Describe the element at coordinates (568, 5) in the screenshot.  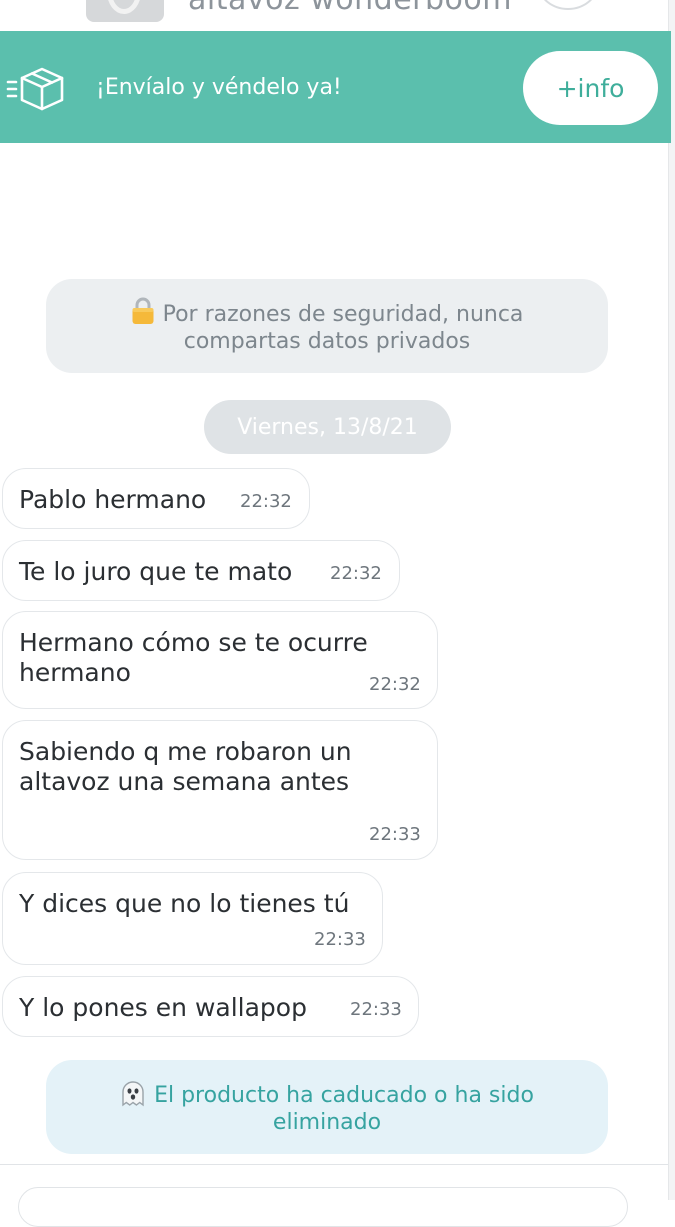
I see `product-action-button` at that location.